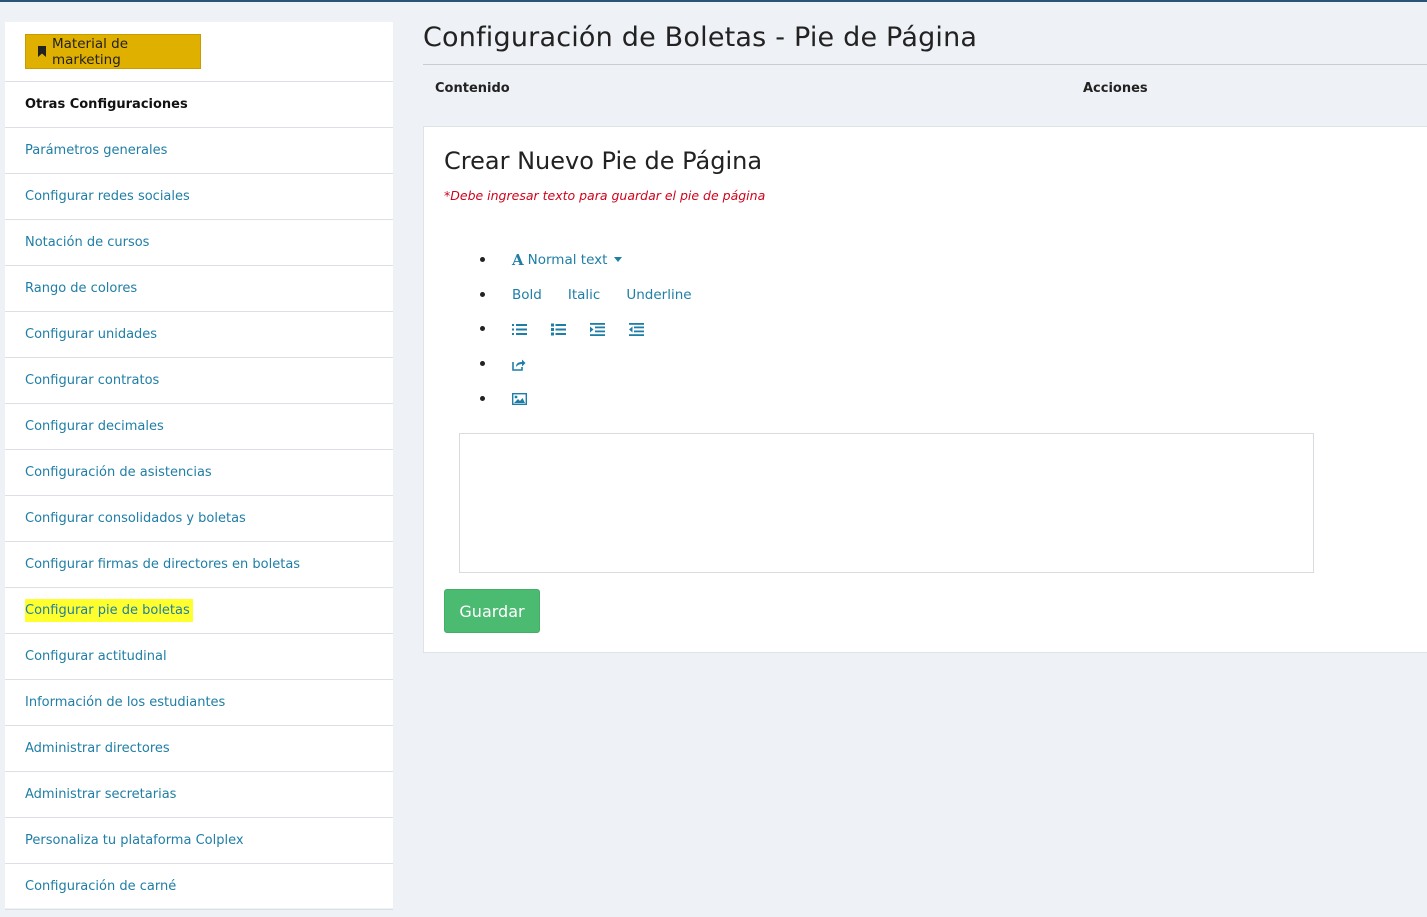  I want to click on sidebar-item-label: Configurar contratos, so click(92, 380).